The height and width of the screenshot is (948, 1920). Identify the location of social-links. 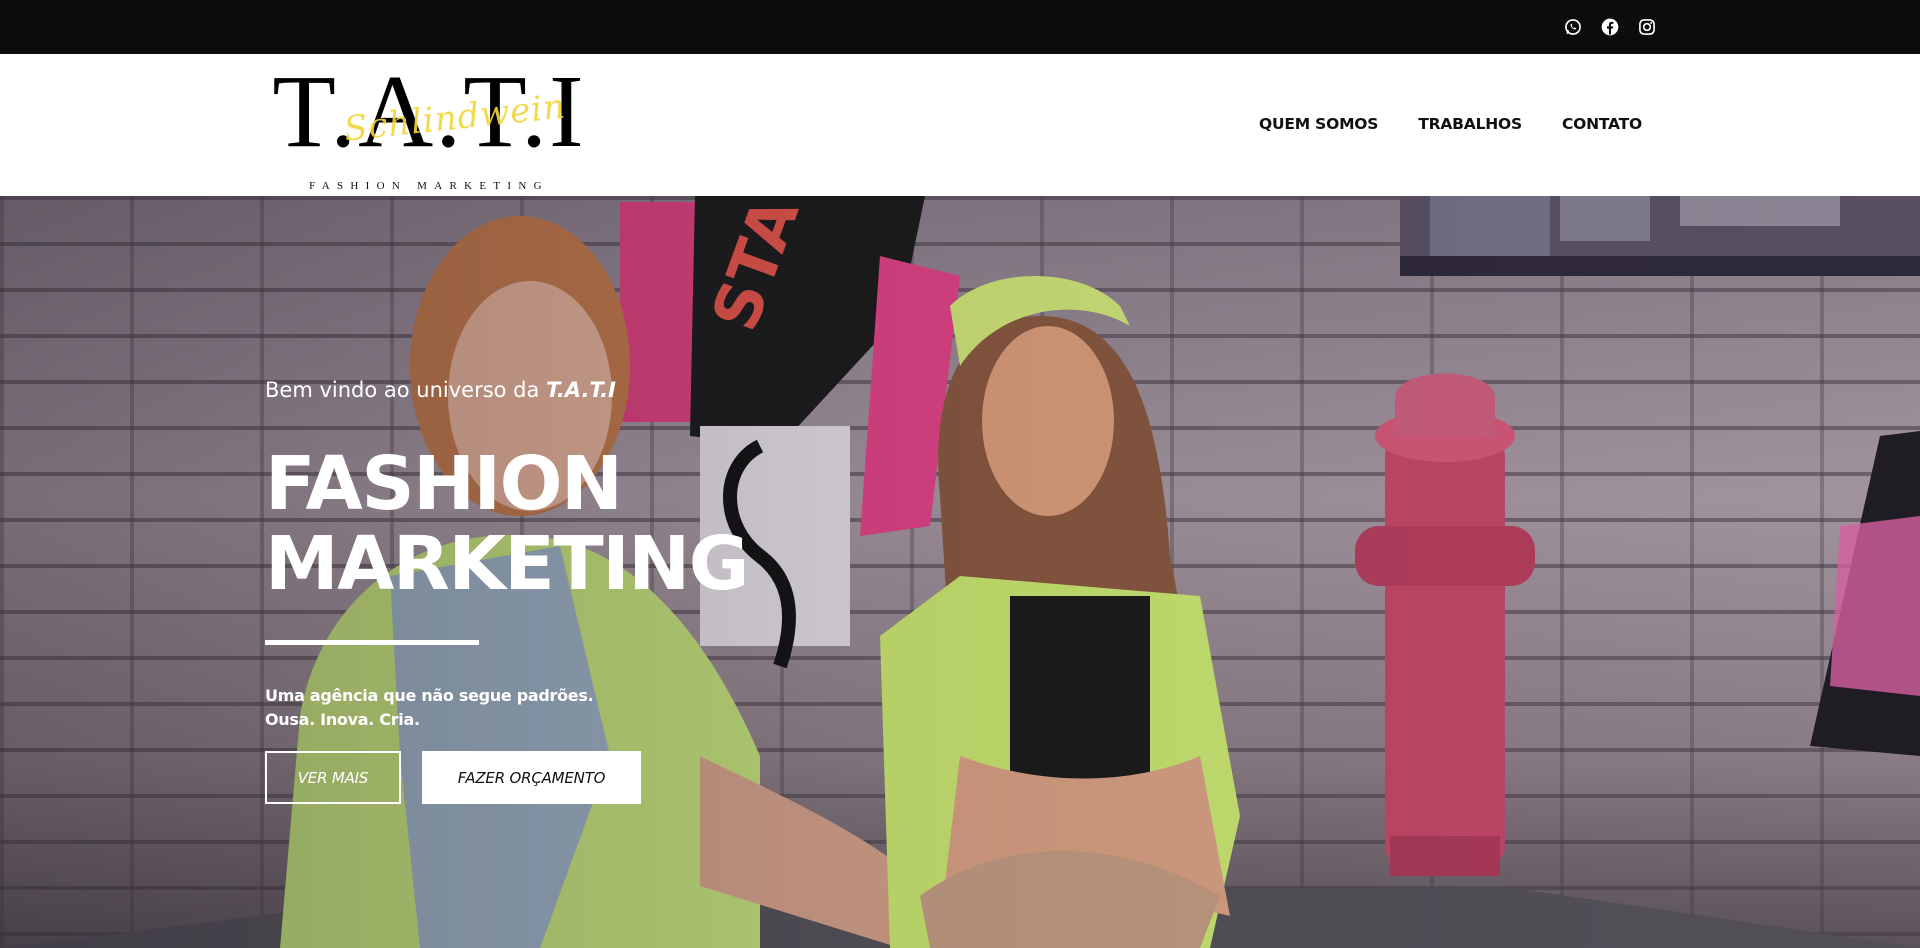
(1610, 27).